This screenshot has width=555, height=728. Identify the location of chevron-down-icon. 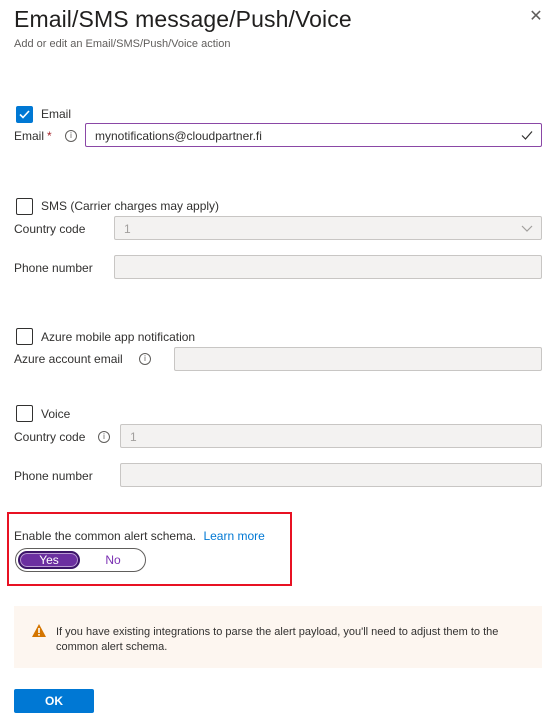
(527, 228).